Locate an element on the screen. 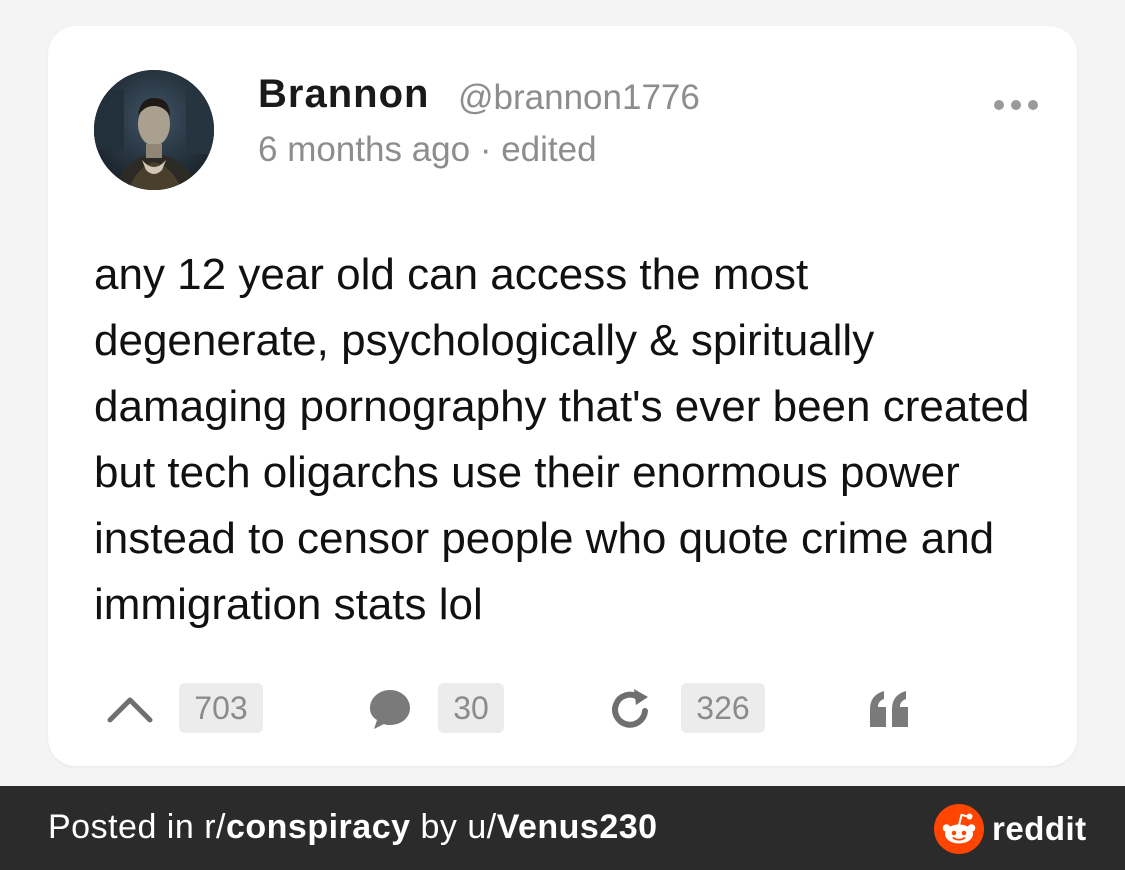 The width and height of the screenshot is (1125, 870). repost-count: 326 is located at coordinates (723, 708).